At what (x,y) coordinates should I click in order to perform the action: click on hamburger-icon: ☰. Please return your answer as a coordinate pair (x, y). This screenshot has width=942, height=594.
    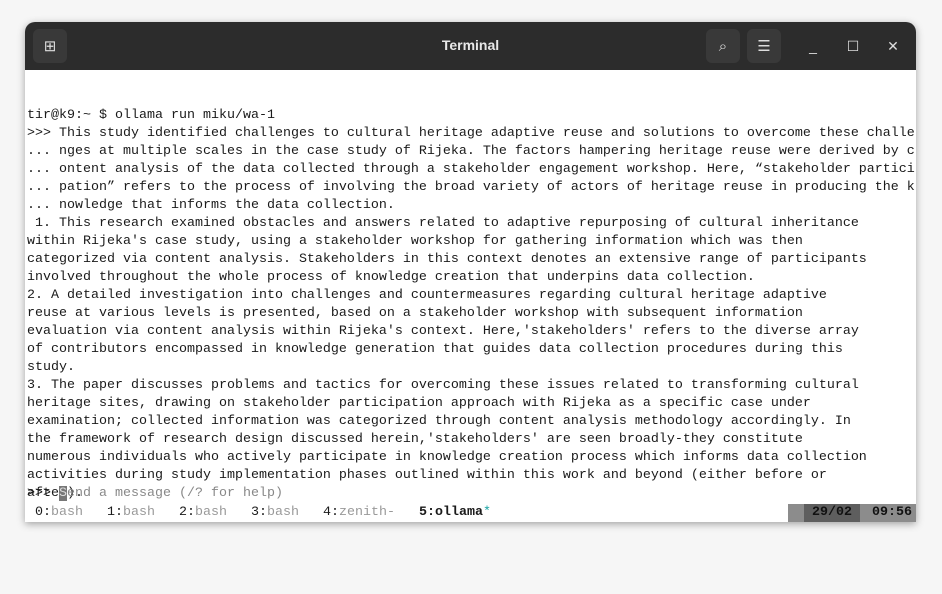
    Looking at the image, I should click on (764, 46).